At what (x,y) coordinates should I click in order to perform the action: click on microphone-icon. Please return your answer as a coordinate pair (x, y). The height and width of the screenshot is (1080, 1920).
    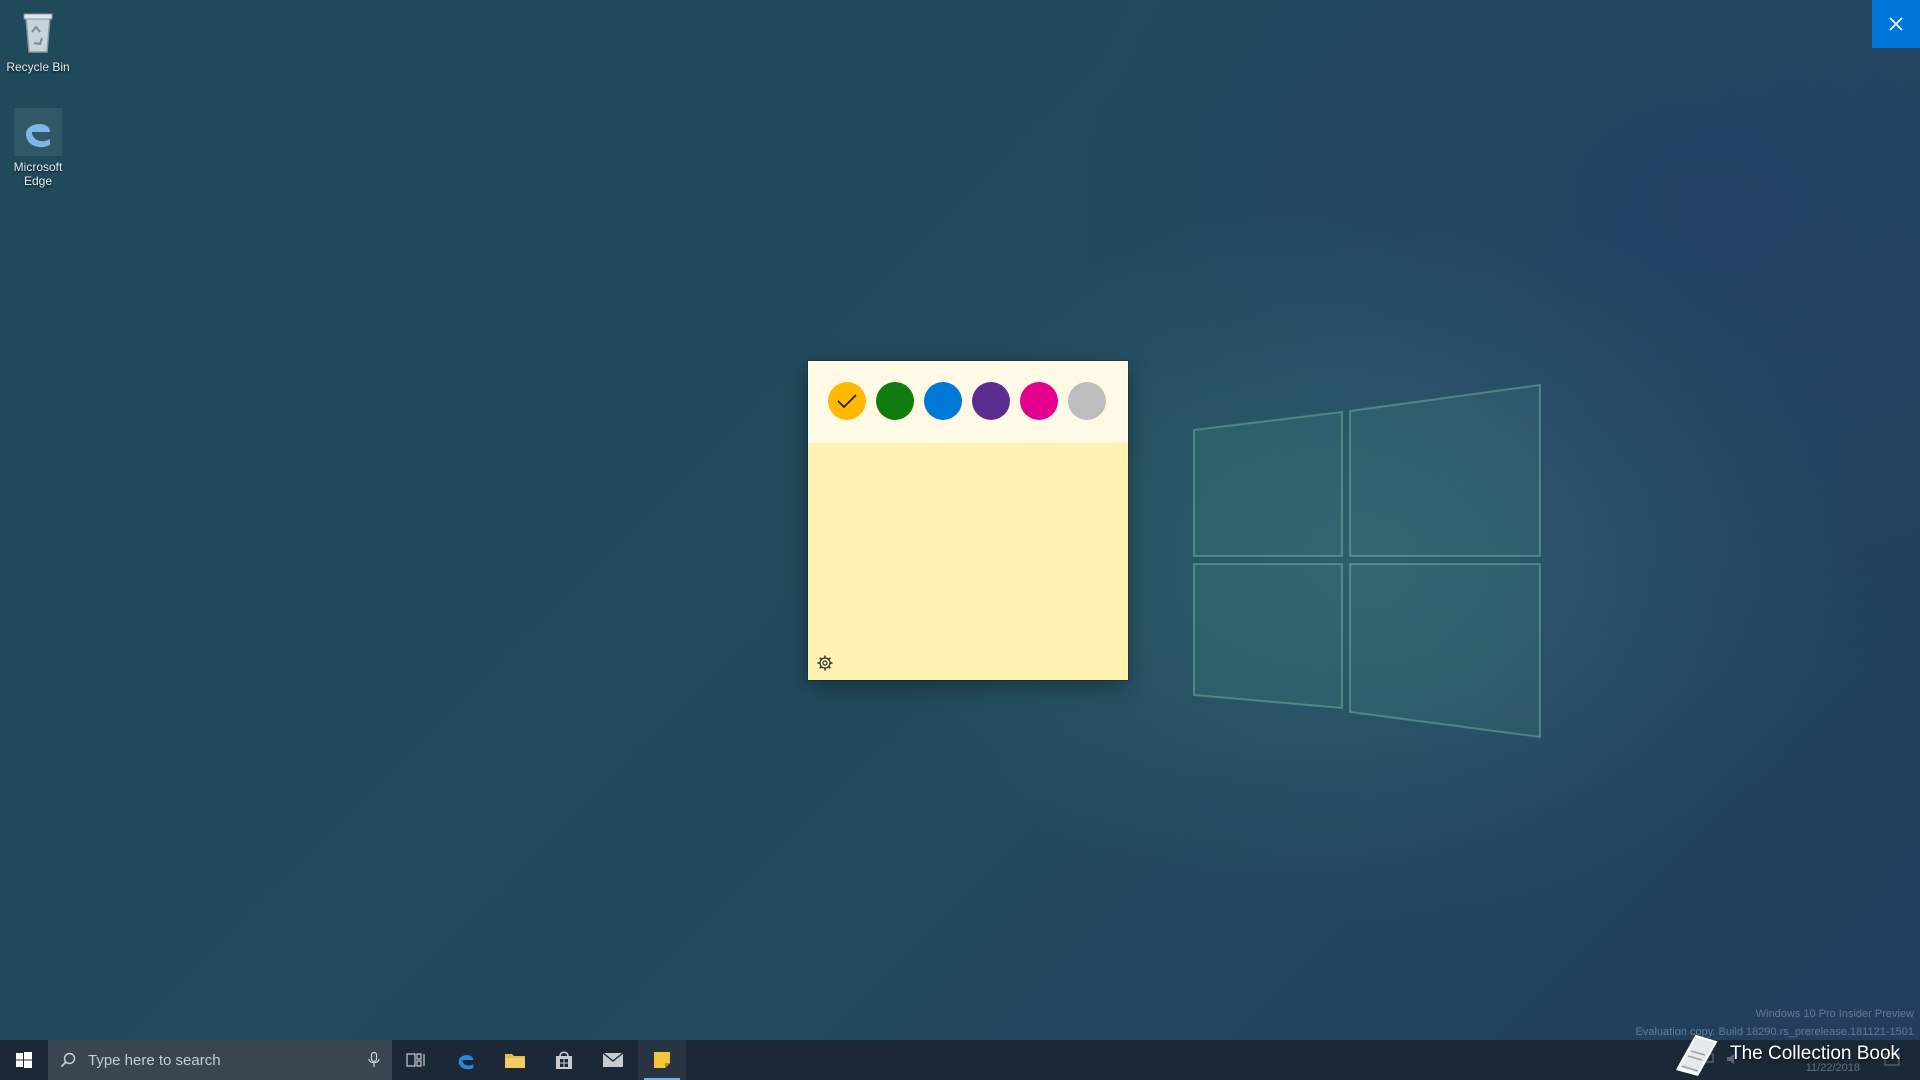
    Looking at the image, I should click on (374, 1060).